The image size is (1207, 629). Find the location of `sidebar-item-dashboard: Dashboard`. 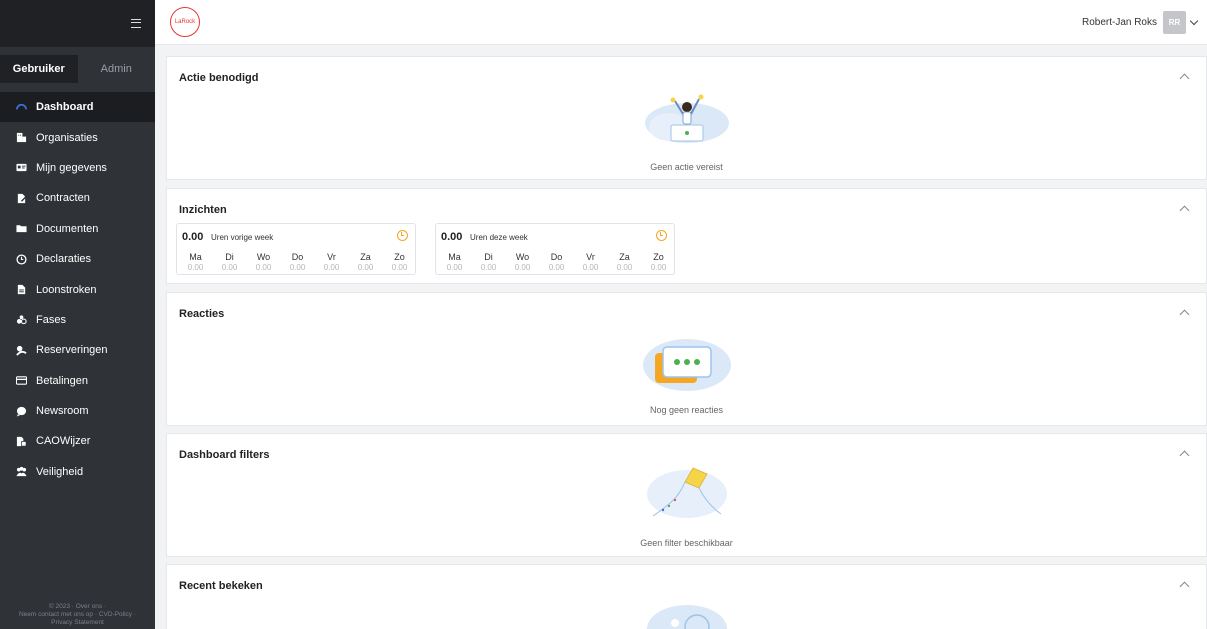

sidebar-item-dashboard: Dashboard is located at coordinates (77, 107).